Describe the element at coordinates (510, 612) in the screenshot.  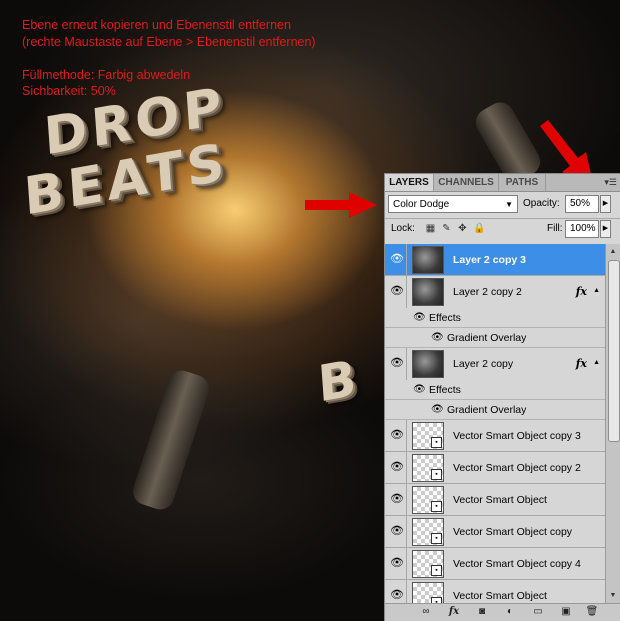
I see `adjustment-layer-icon: ◐` at that location.